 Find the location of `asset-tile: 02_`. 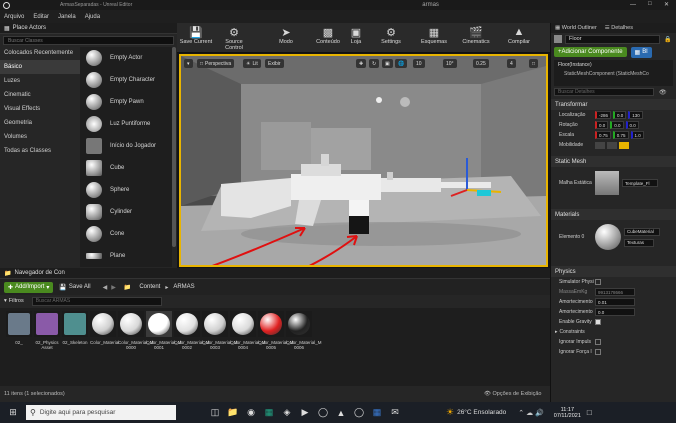

asset-tile: 02_ is located at coordinates (19, 328).